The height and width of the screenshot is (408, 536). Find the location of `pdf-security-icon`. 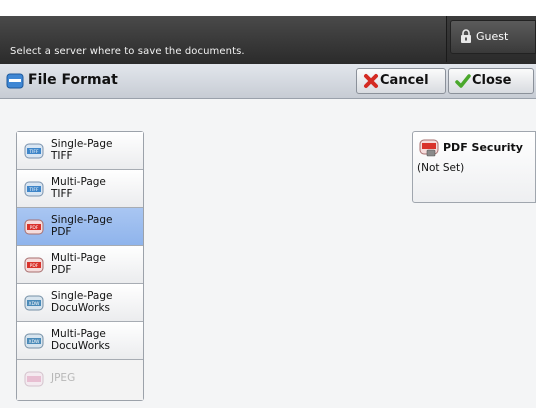

pdf-security-icon is located at coordinates (429, 148).